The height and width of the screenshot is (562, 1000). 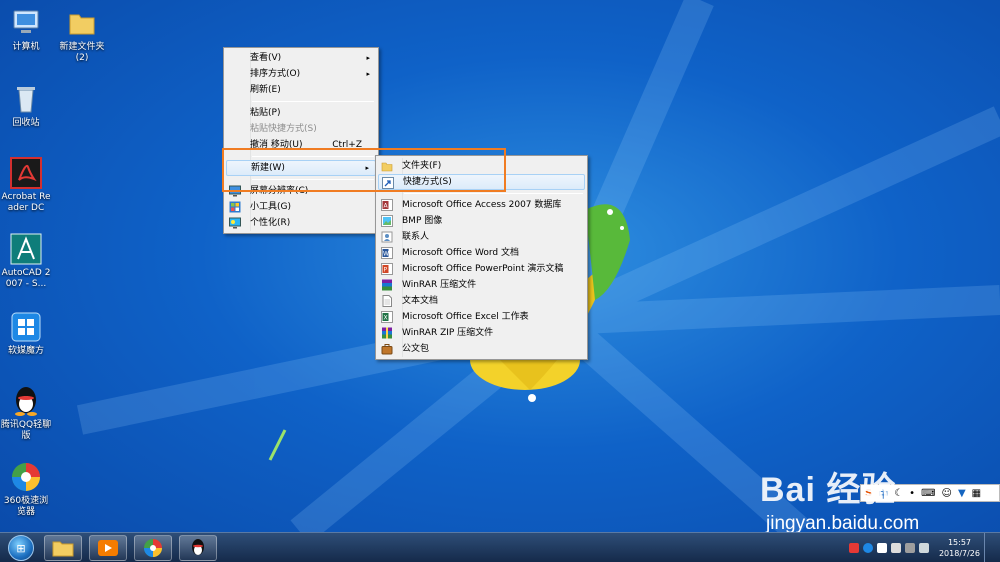 What do you see at coordinates (416, 237) in the screenshot?
I see `menu-item-label: 联系人` at bounding box center [416, 237].